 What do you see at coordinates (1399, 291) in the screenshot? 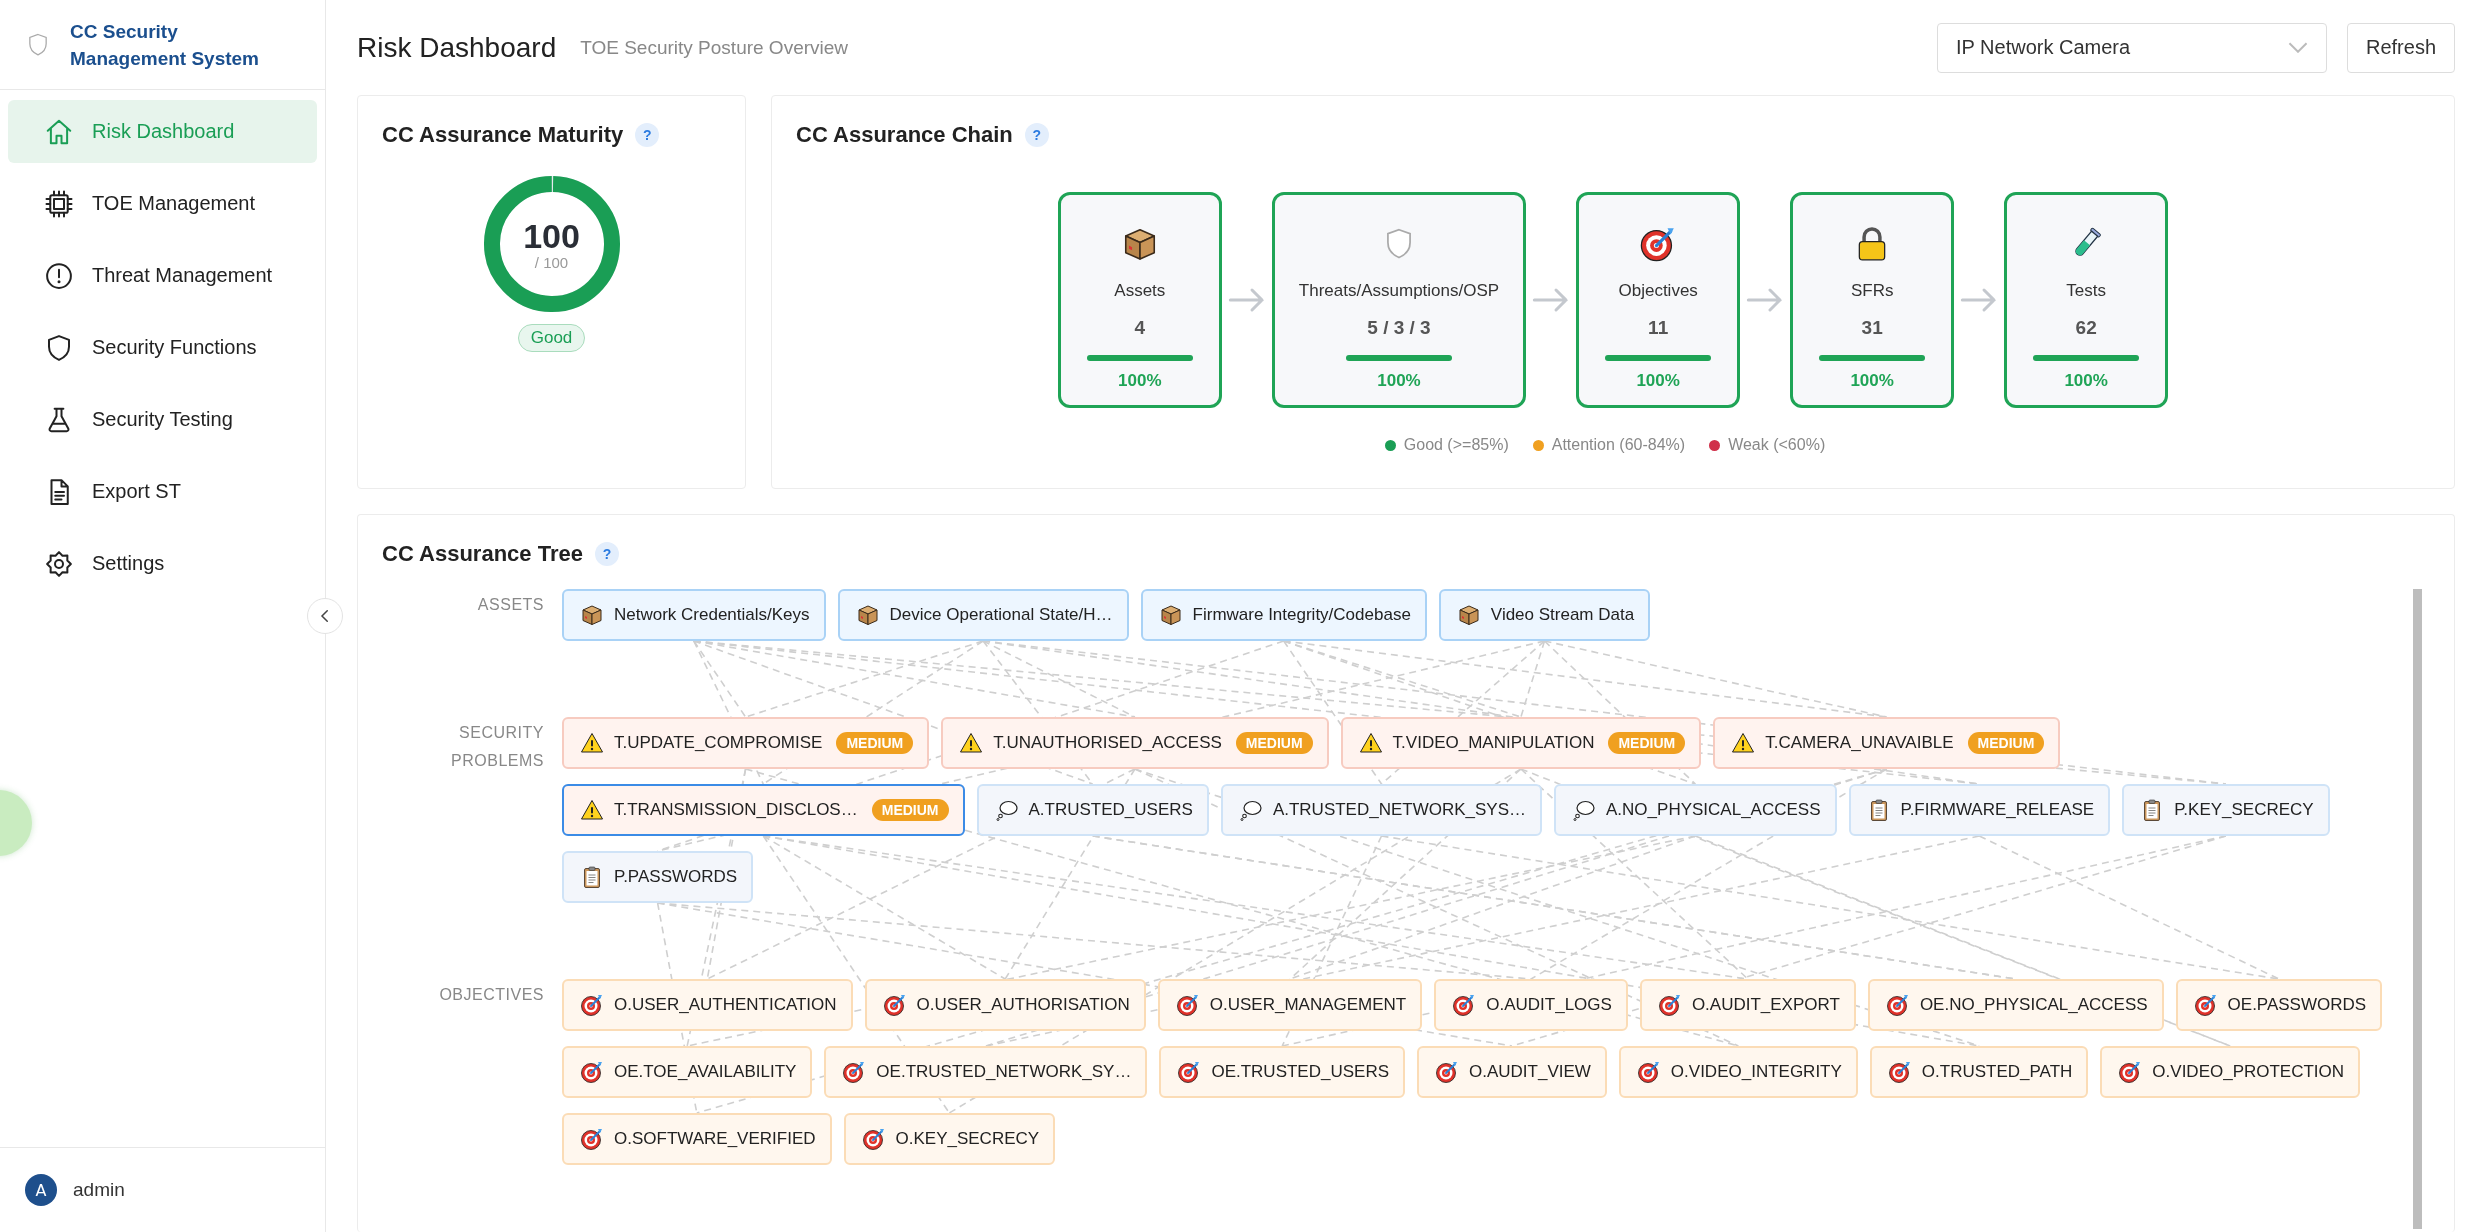
I see `stage-label: Threats/Assumptions/OSP` at bounding box center [1399, 291].